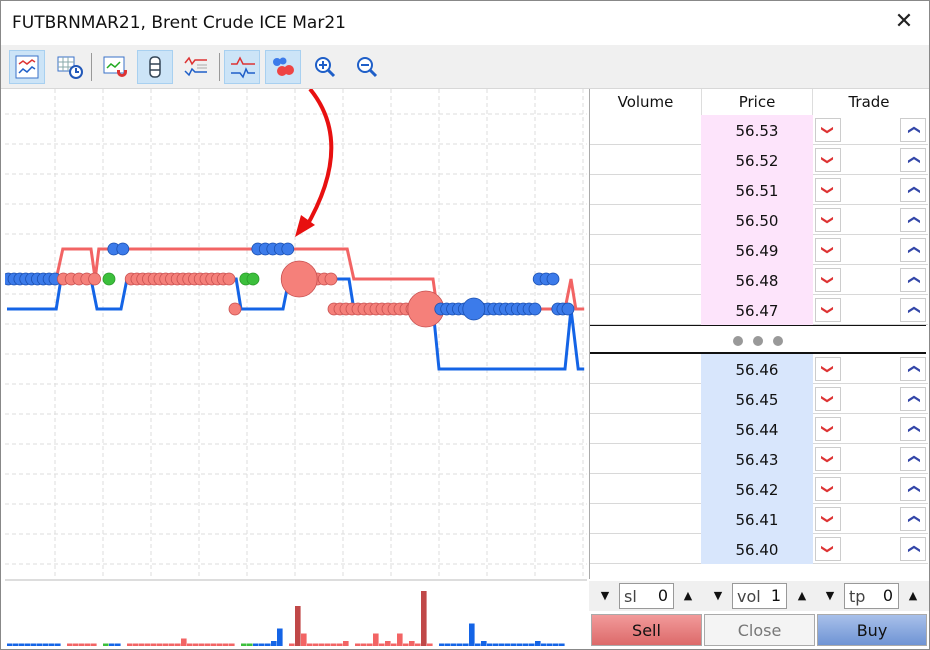  I want to click on ask-row: 56.47 ❯ ❯, so click(759, 310).